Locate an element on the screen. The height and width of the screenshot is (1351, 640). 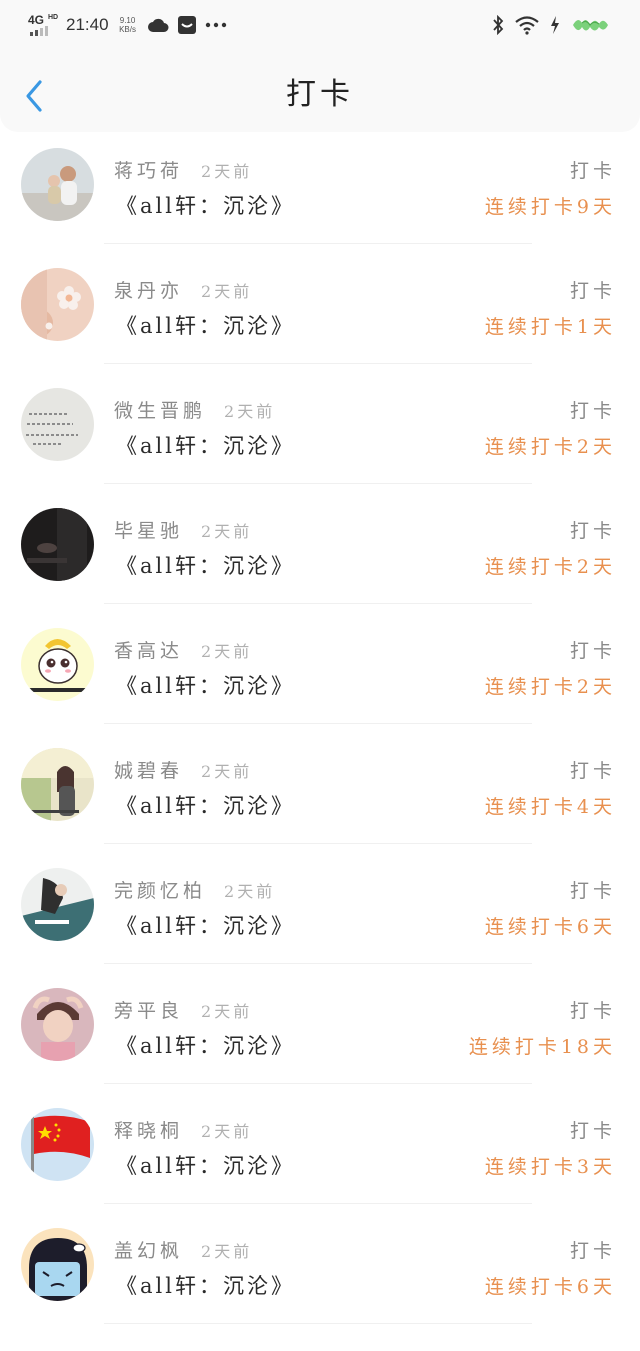
network-speed: 9.10 KB/s is located at coordinates (128, 25).